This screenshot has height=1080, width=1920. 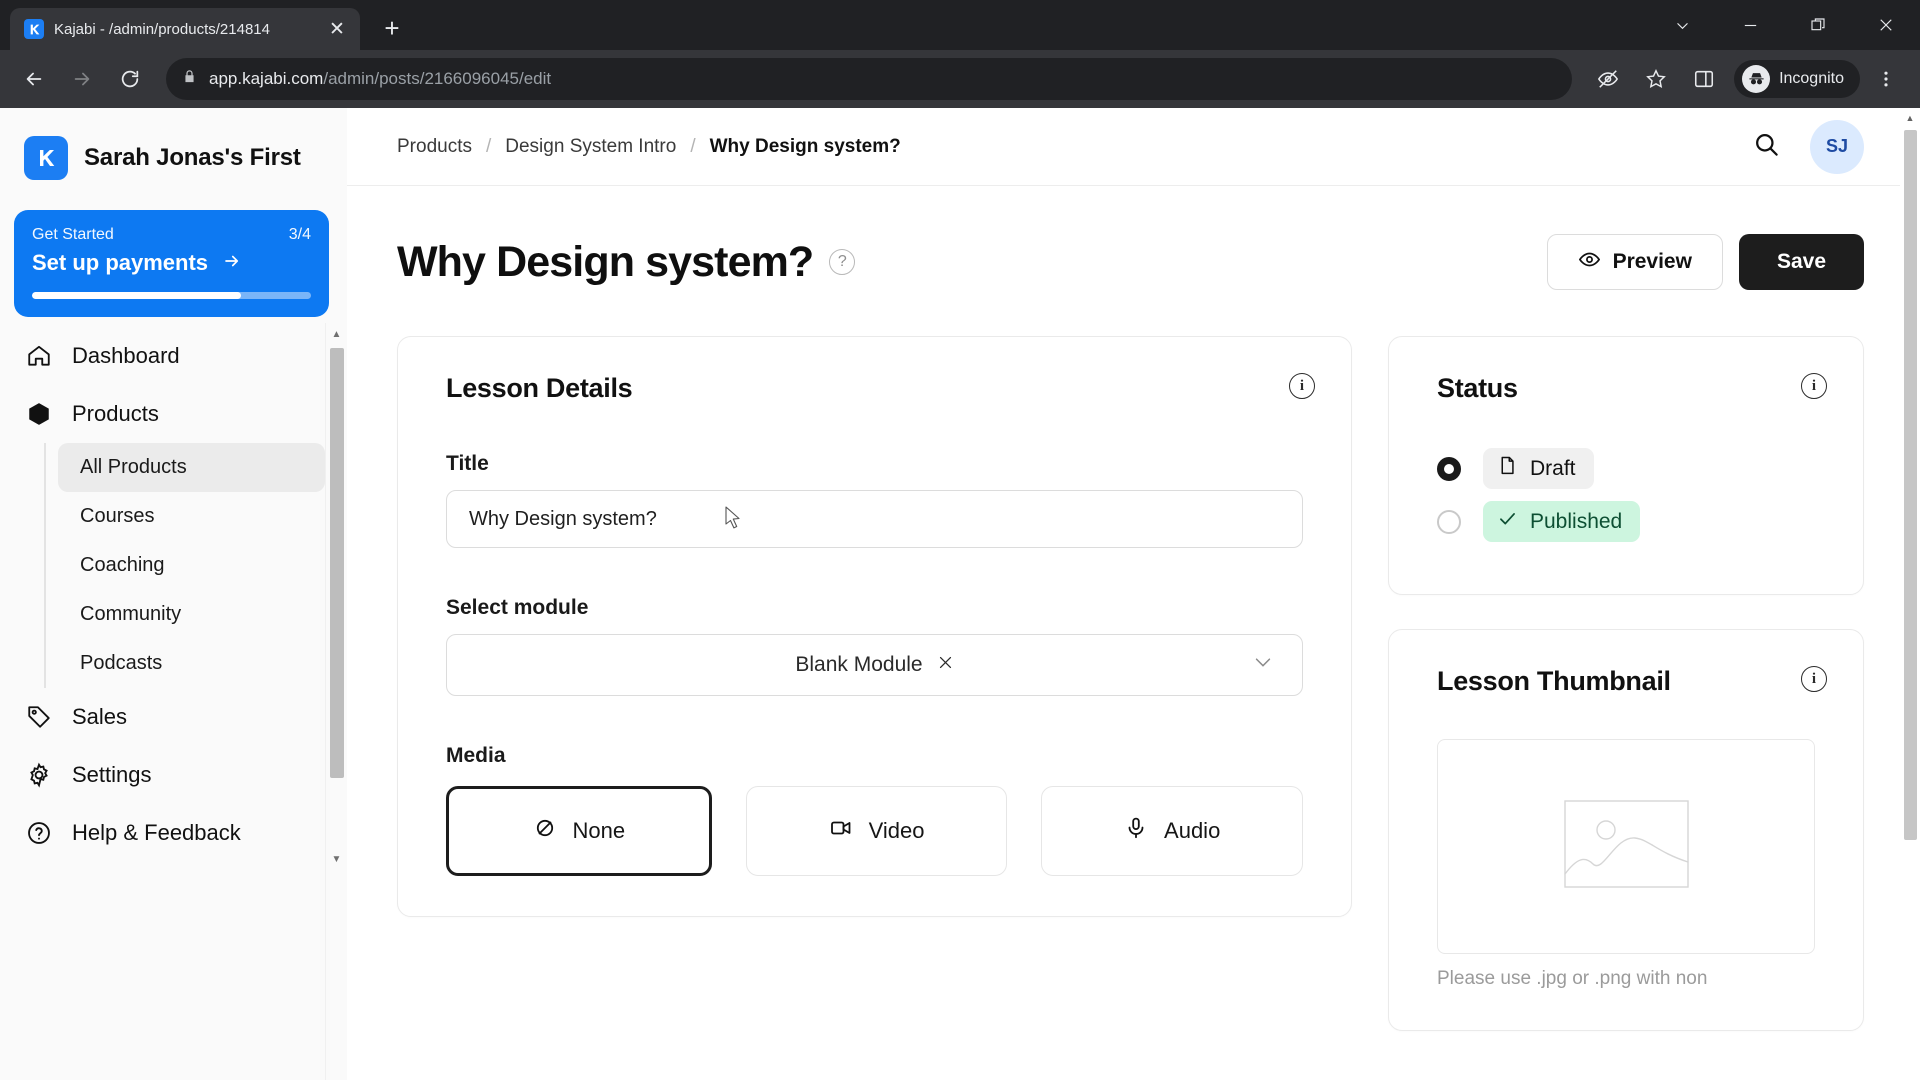 I want to click on status-options: Draft Published, so click(x=1626, y=495).